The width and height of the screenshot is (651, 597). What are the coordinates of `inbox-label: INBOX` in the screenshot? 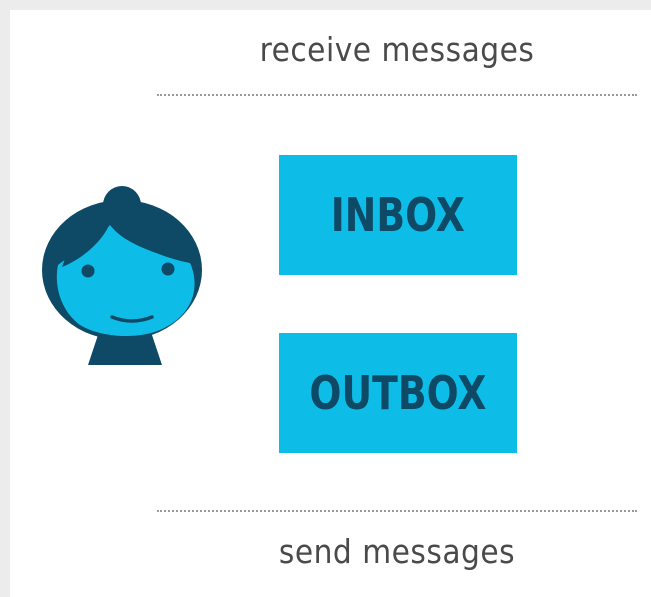 It's located at (398, 215).